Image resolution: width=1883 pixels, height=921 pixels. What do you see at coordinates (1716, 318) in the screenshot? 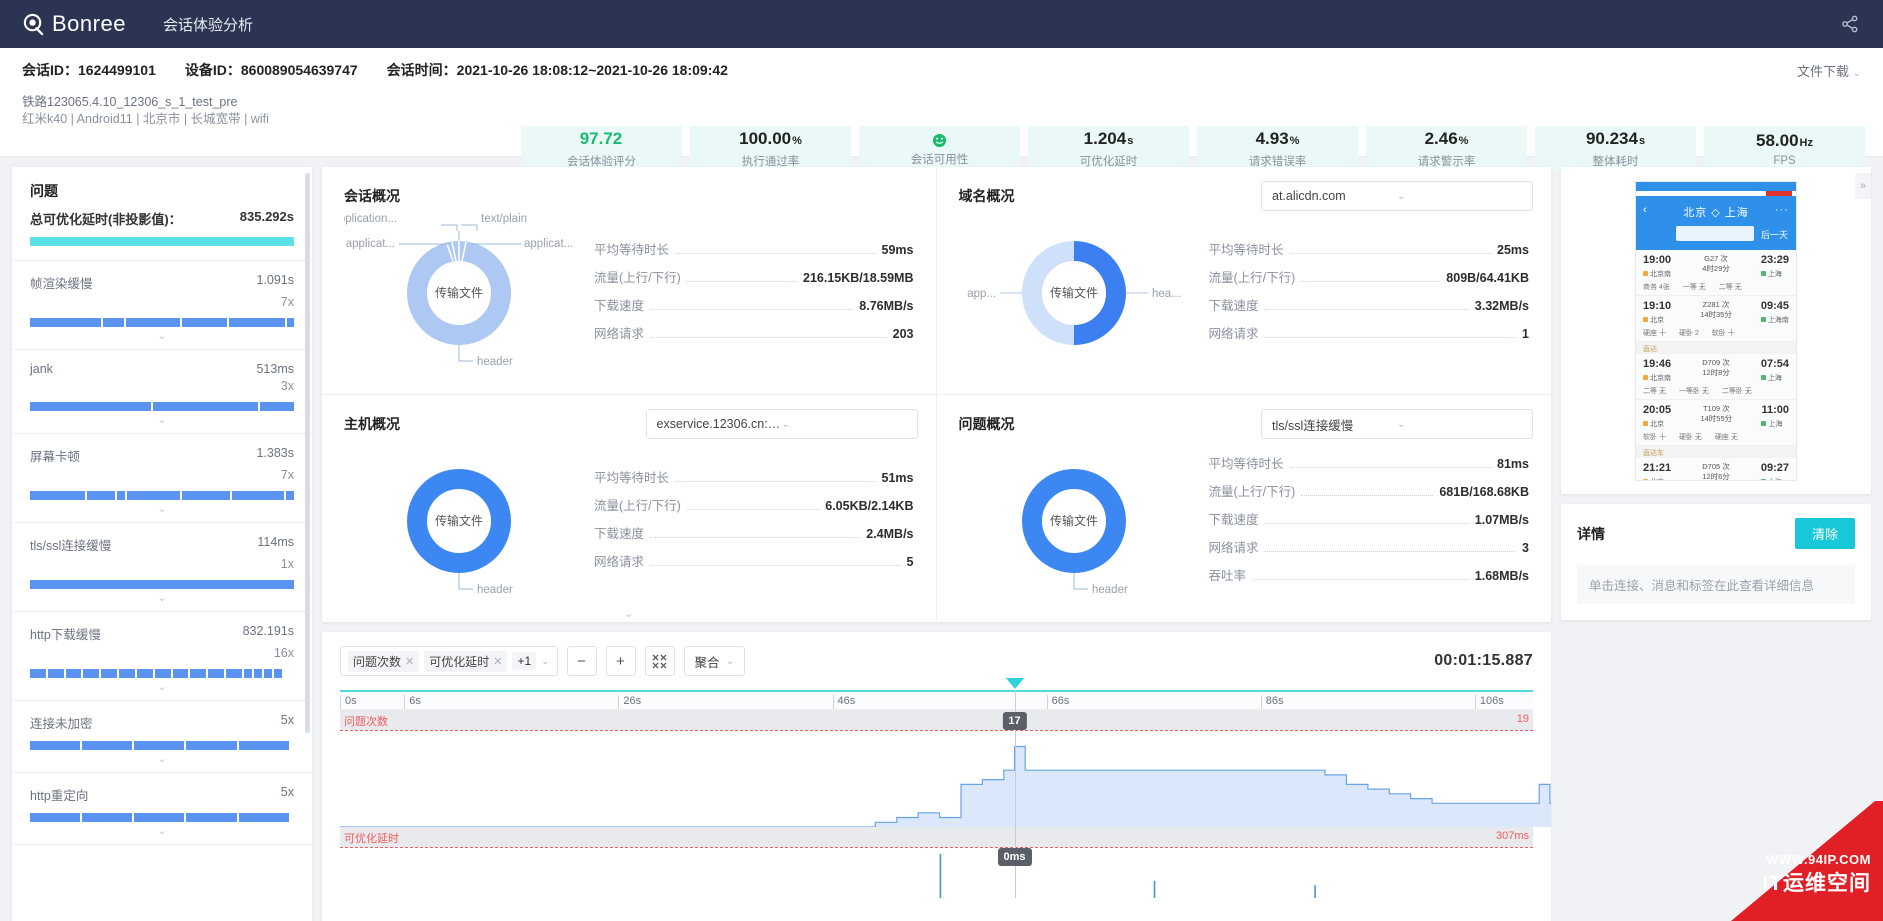
I see `phone-train-row: 19:10 北京 Z281 次 14时35分 09:45 上海南 硬座 十 硬卧 2 软卧 十` at bounding box center [1716, 318].